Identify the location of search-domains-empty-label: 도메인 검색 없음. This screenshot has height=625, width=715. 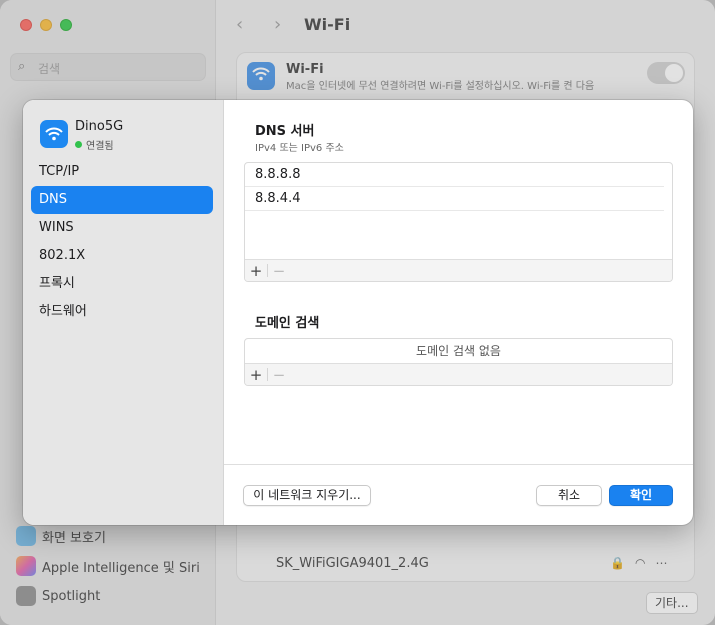
(458, 351).